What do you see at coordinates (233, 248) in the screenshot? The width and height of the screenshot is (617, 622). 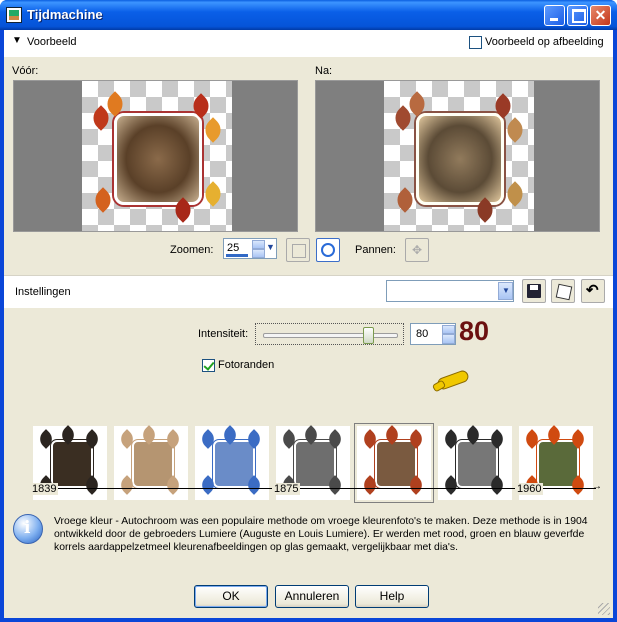 I see `zoom-value: 25` at bounding box center [233, 248].